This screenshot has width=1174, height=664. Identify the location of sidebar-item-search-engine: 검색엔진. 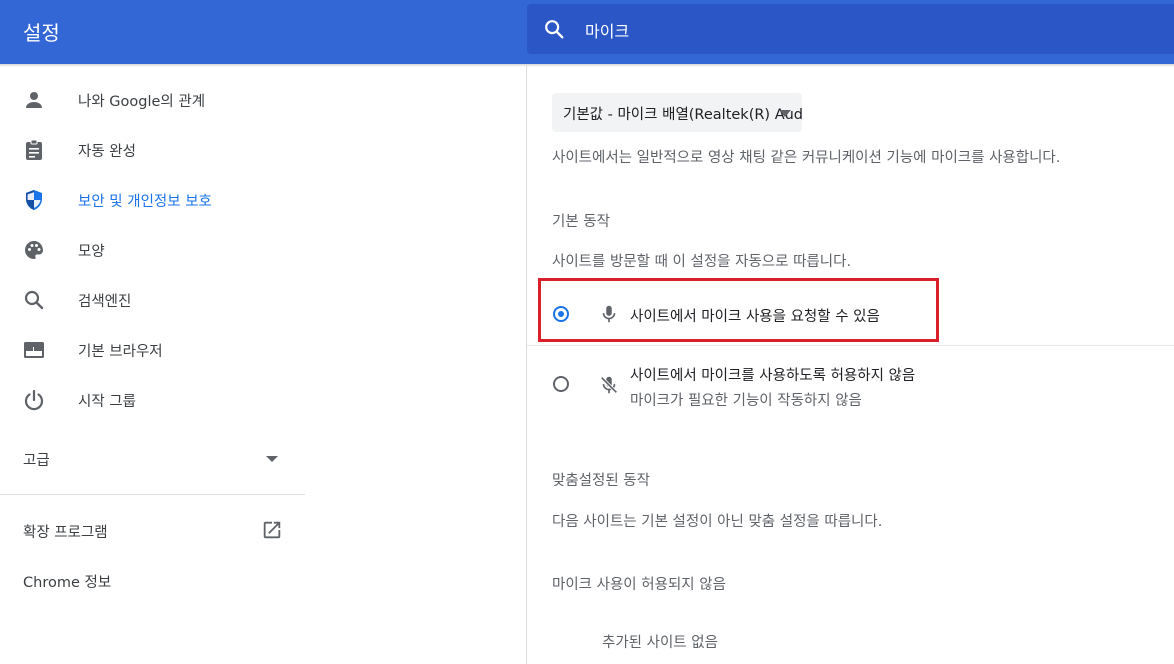
(152, 299).